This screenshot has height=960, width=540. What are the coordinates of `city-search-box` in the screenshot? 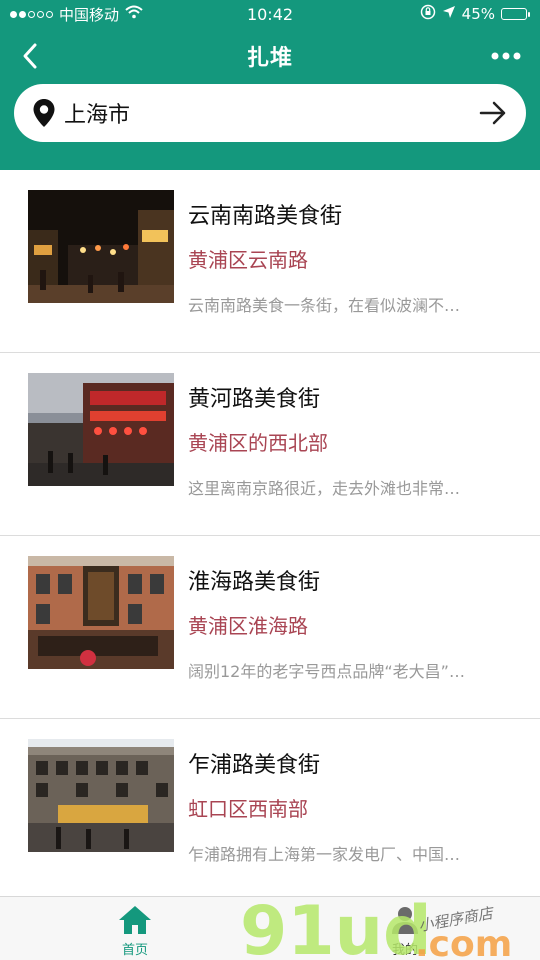 It's located at (270, 113).